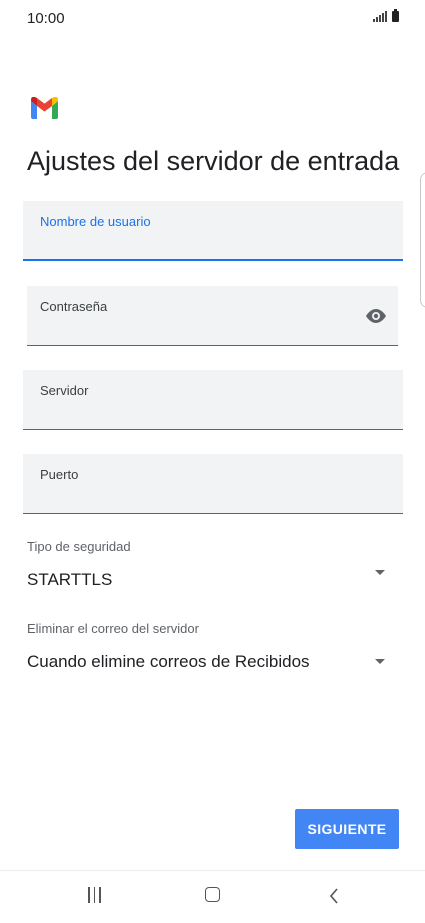 The height and width of the screenshot is (923, 425). What do you see at coordinates (395, 15) in the screenshot?
I see `battery-icon` at bounding box center [395, 15].